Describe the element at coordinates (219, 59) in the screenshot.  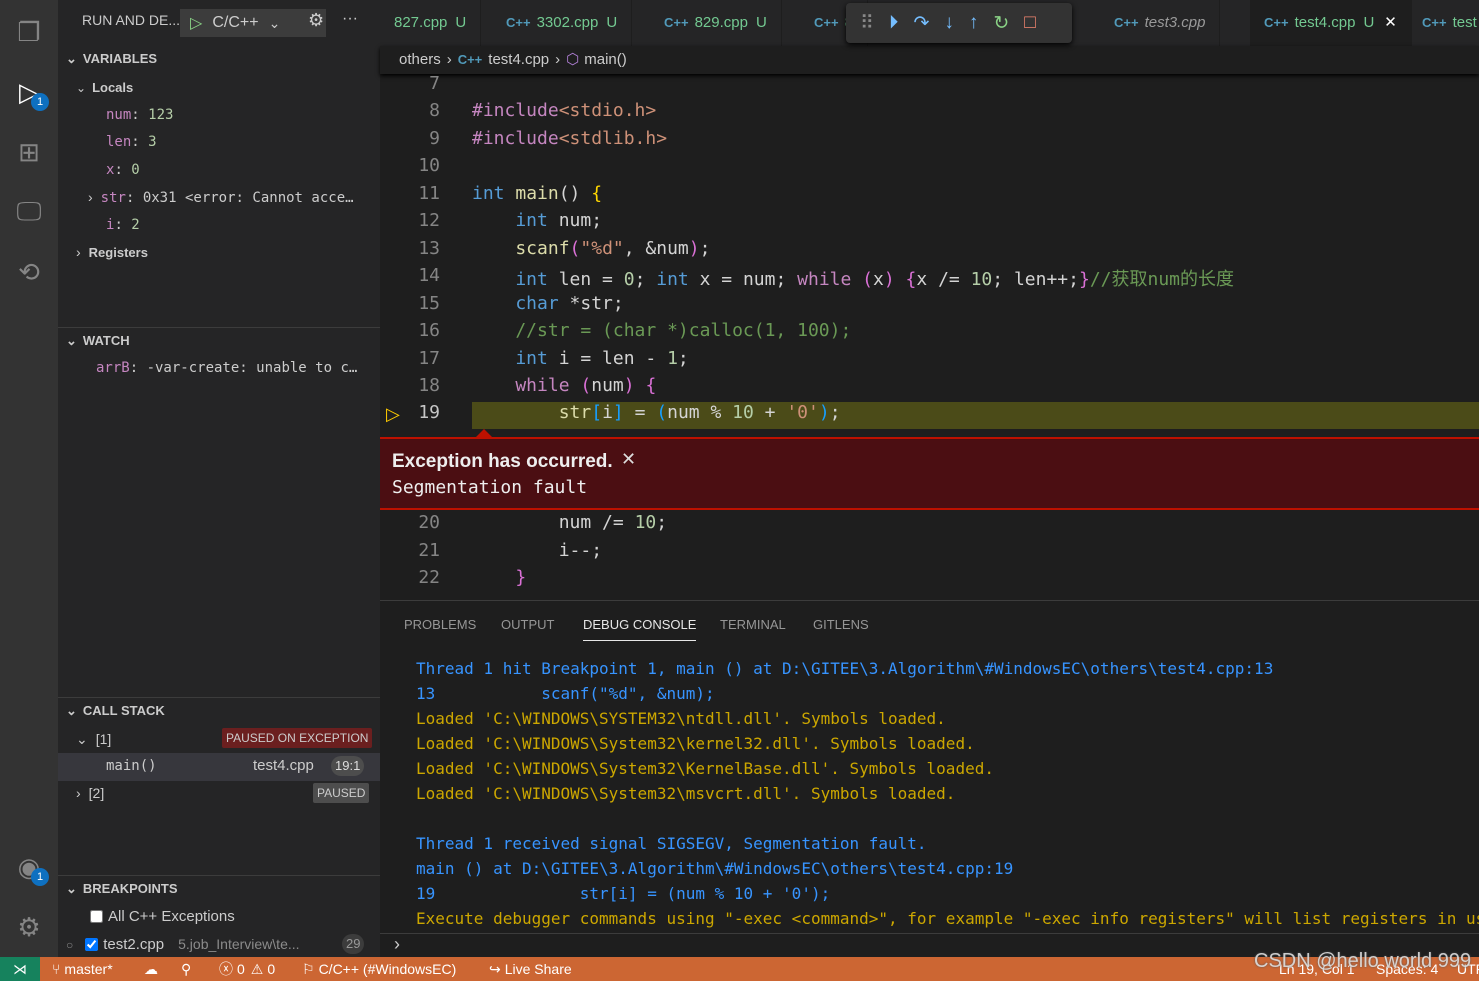
I see `variables-section: ⌄ VARIABLES` at that location.